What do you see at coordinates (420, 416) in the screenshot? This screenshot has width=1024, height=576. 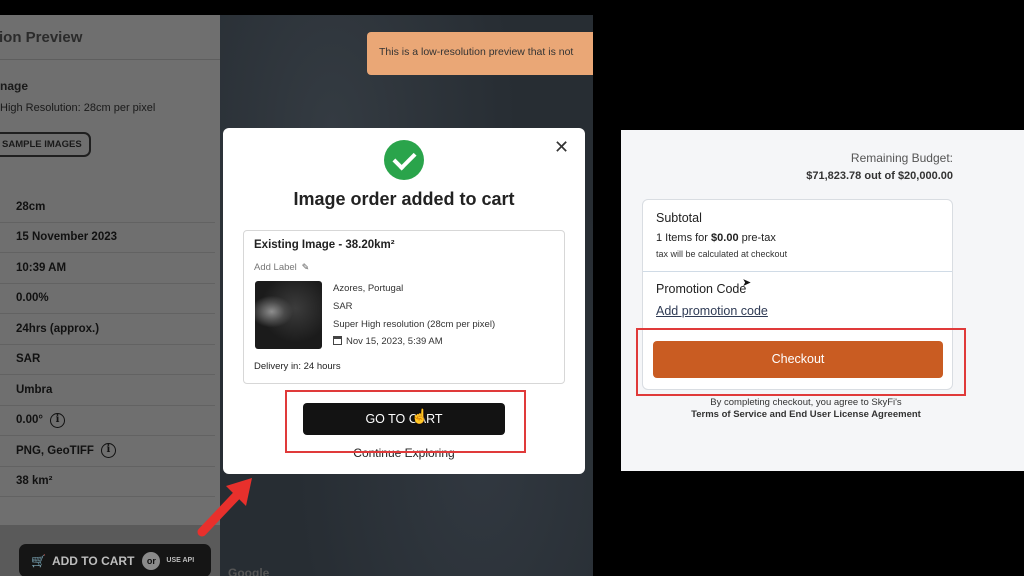 I see `hand-cursor-icon: ☝` at bounding box center [420, 416].